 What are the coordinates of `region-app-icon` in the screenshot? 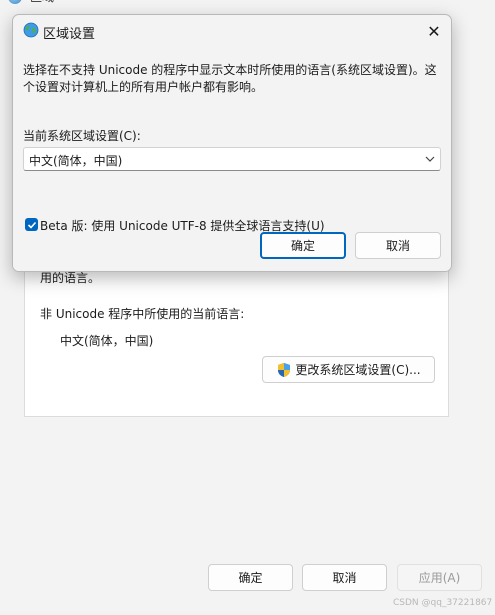 It's located at (15, 2).